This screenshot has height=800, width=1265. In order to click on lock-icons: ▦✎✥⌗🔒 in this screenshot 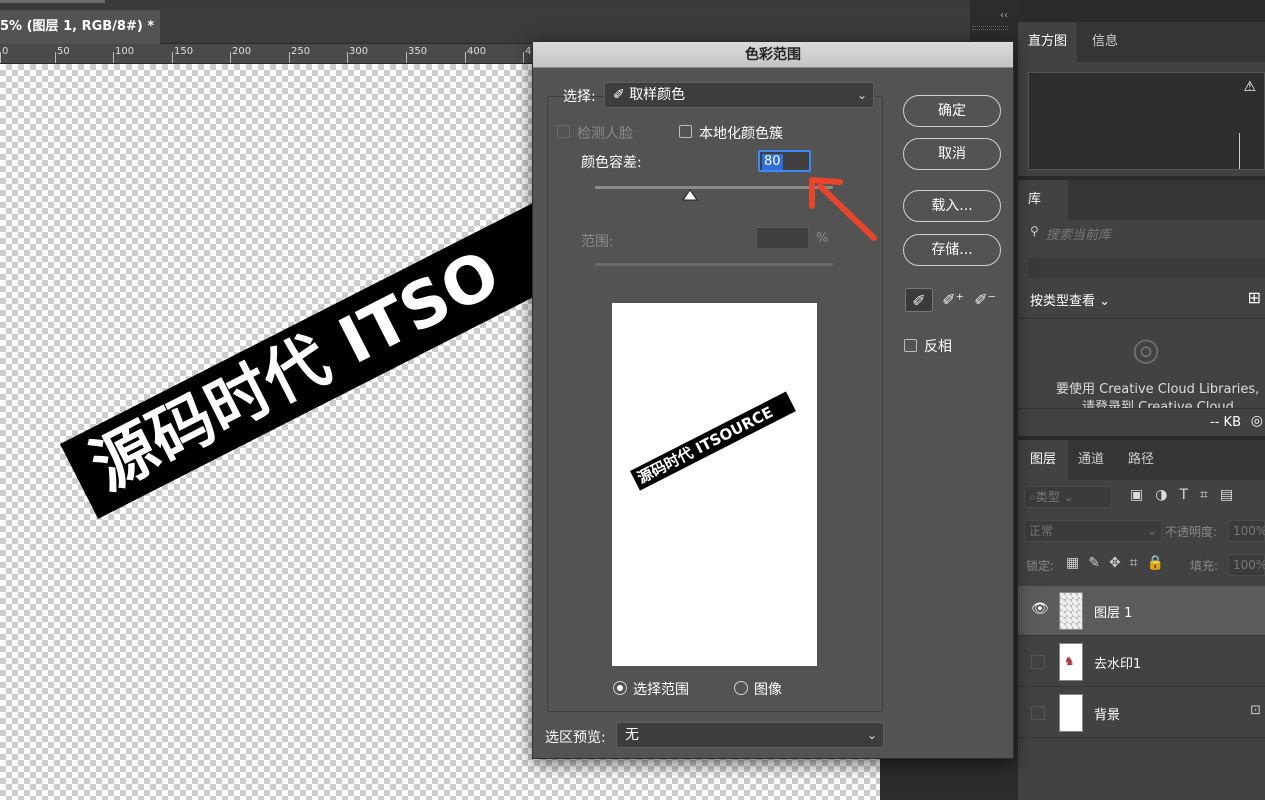, I will do `click(1119, 563)`.